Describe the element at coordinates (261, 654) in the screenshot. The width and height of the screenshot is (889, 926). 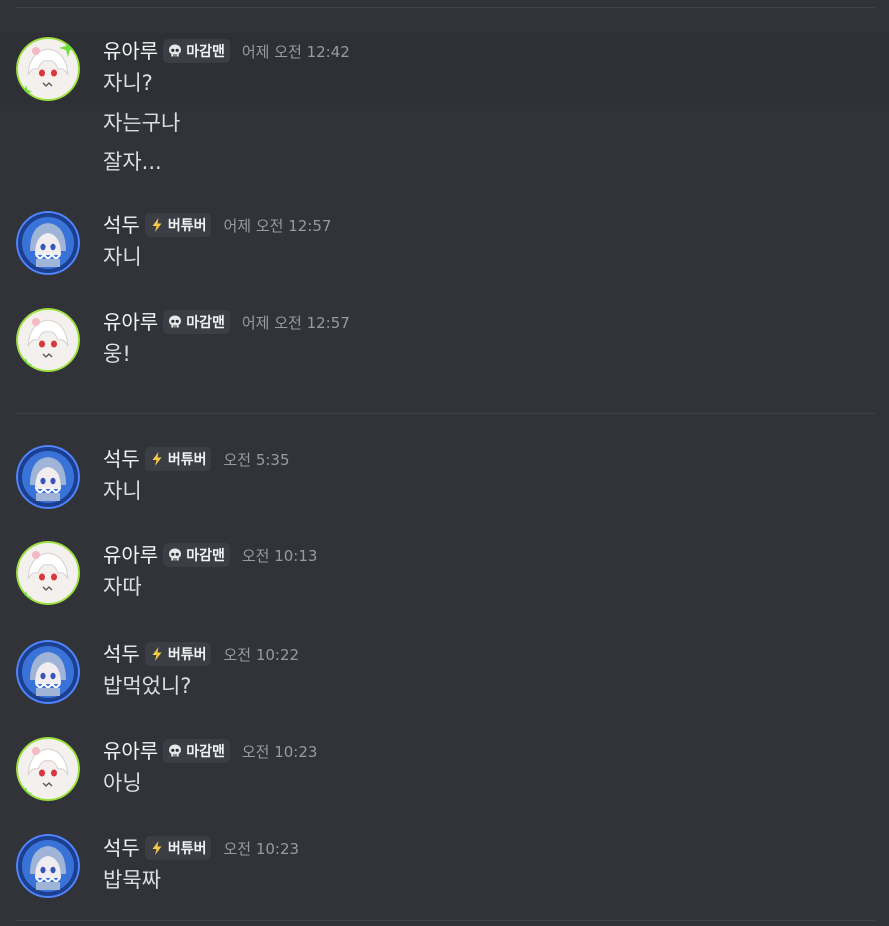
I see `timestamp: 오전 10:22` at that location.